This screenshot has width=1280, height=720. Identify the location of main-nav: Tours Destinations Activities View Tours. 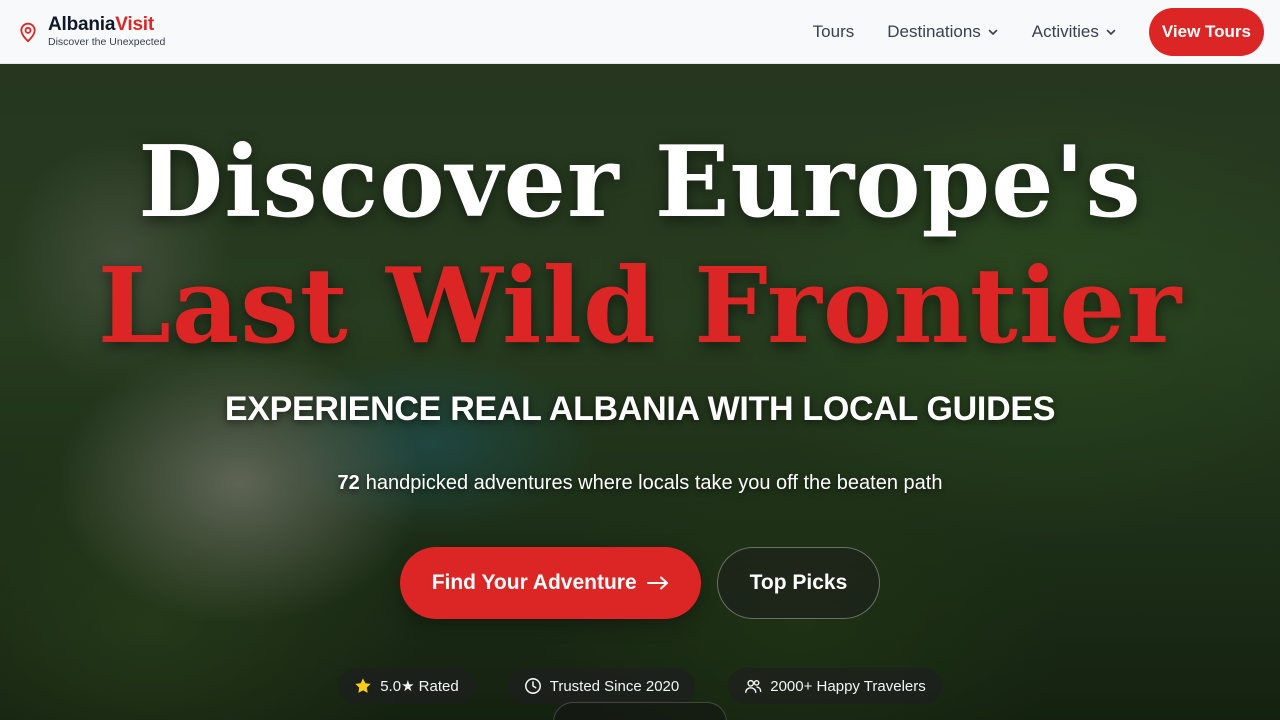
(1038, 31).